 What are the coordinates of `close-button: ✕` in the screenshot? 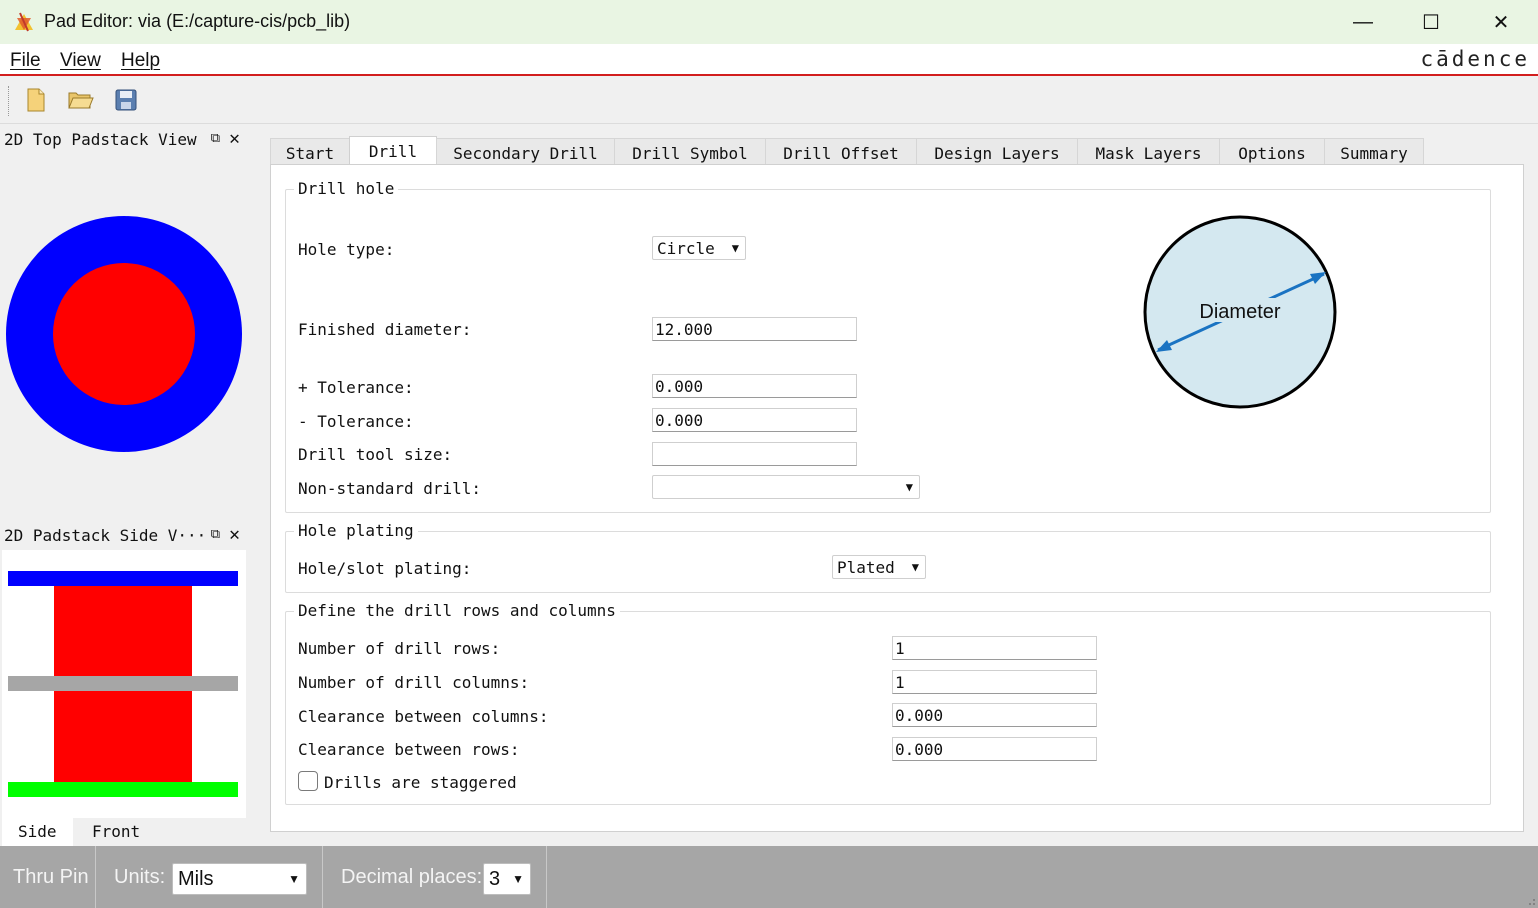 It's located at (1501, 22).